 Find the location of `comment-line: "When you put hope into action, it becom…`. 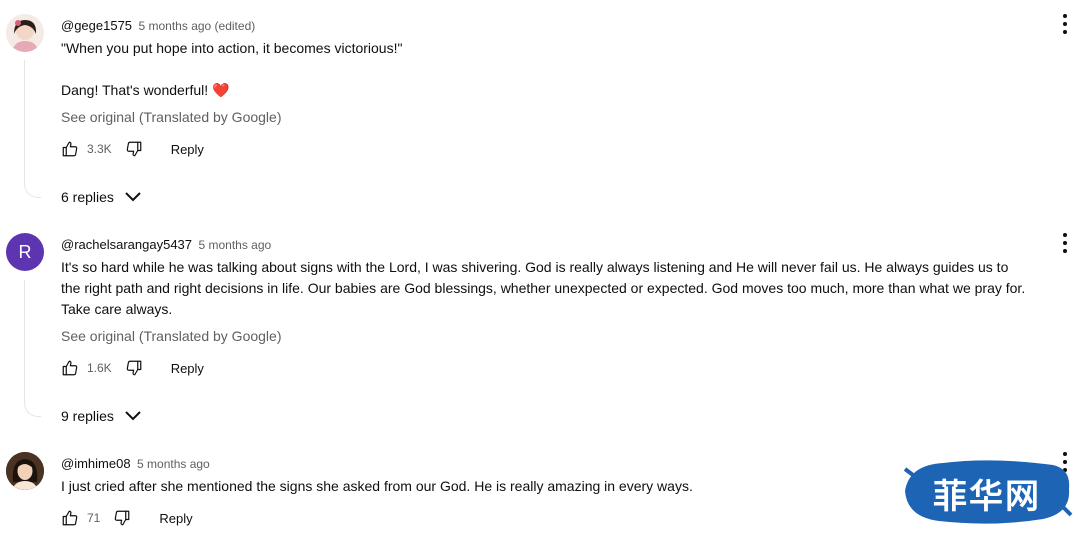

comment-line: "When you put hope into action, it becom… is located at coordinates (232, 48).